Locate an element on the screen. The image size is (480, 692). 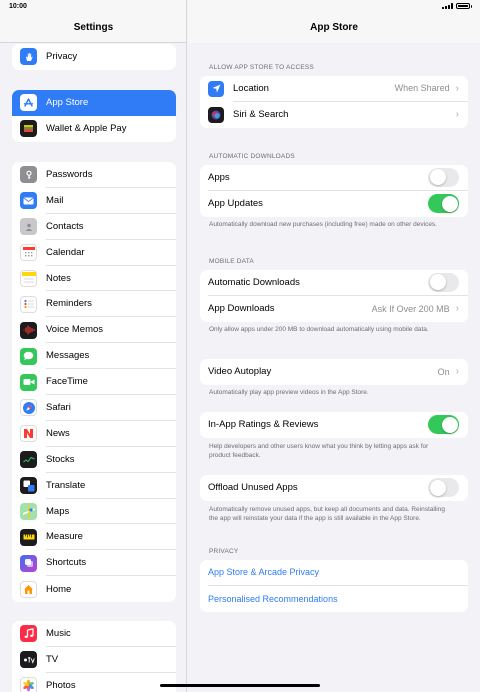
row-automatic-downloads: Automatic Downloads is located at coordinates (334, 283).